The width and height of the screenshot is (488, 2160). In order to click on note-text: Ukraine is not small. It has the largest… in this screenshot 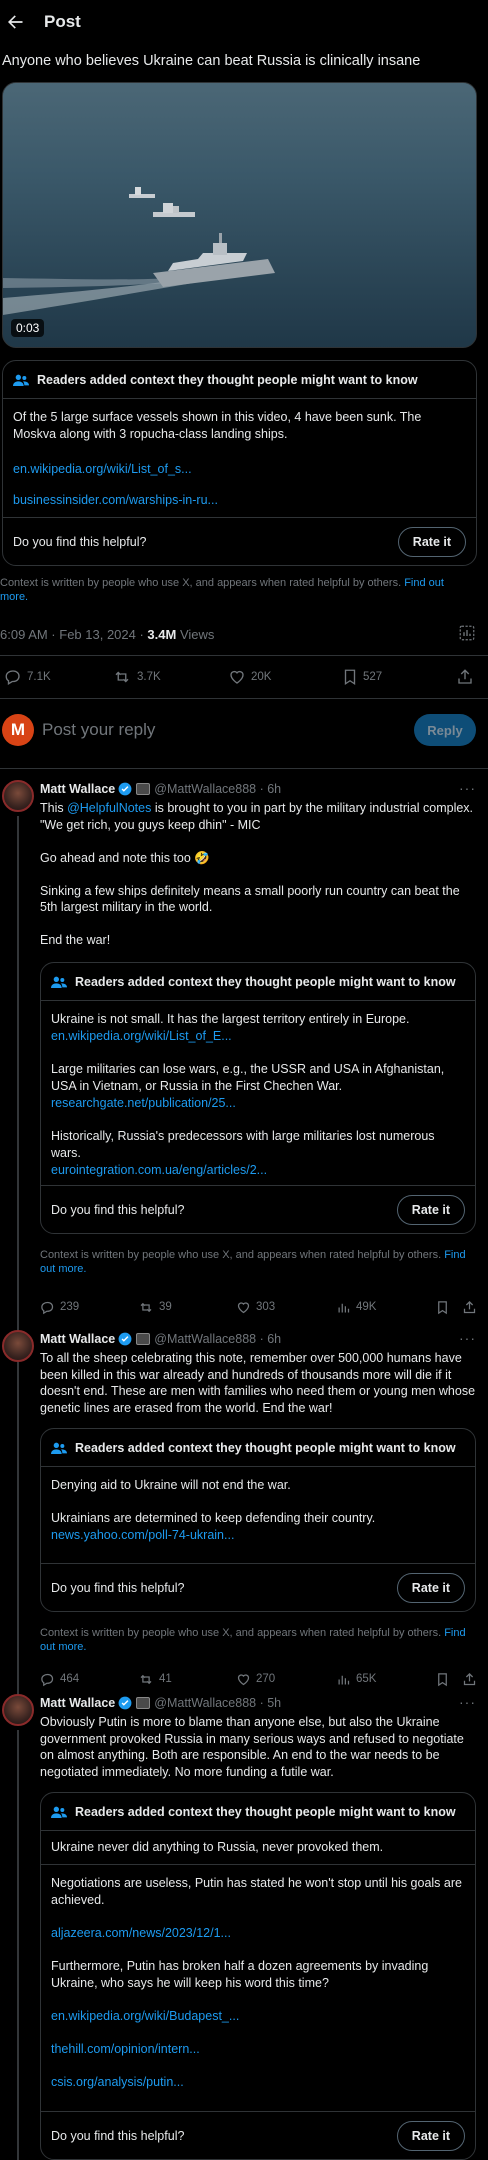, I will do `click(230, 1019)`.